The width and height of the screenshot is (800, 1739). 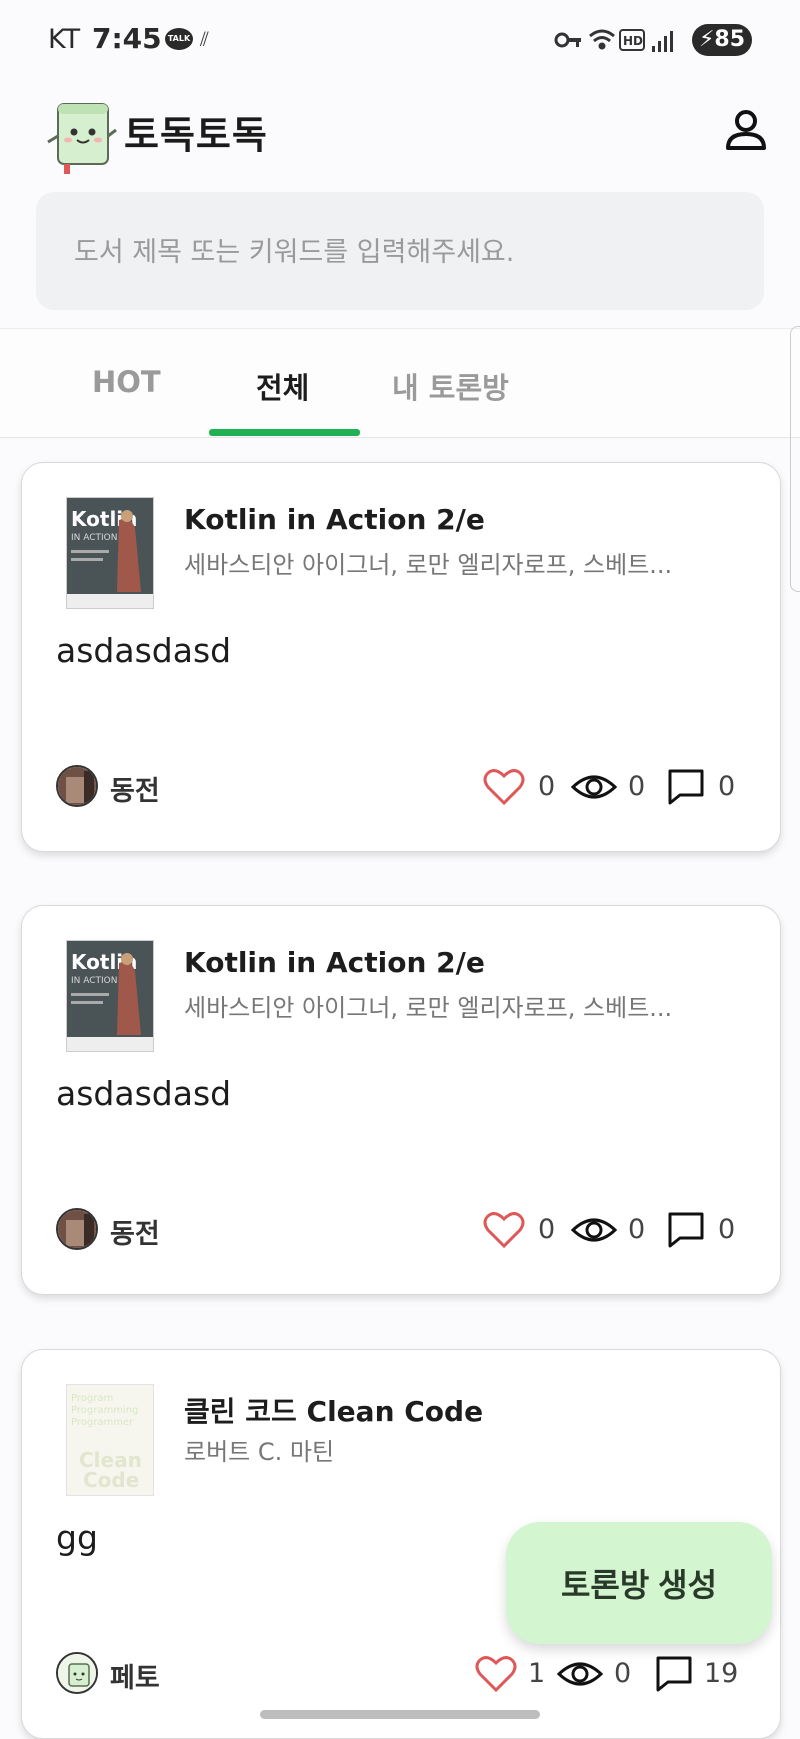 I want to click on battery-indicator: ⚡85, so click(x=722, y=40).